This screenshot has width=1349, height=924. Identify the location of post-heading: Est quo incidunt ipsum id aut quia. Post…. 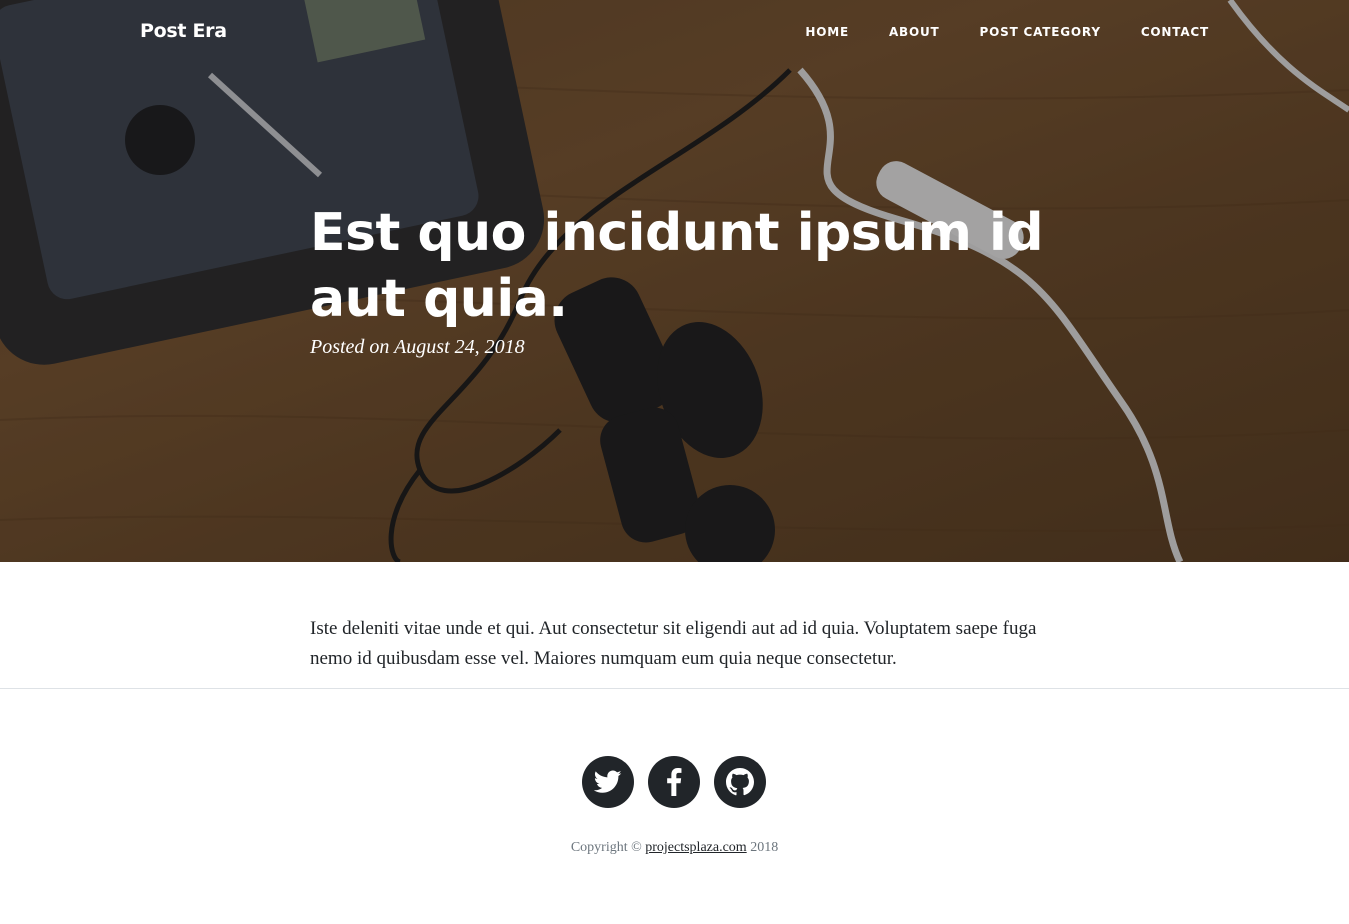
(680, 279).